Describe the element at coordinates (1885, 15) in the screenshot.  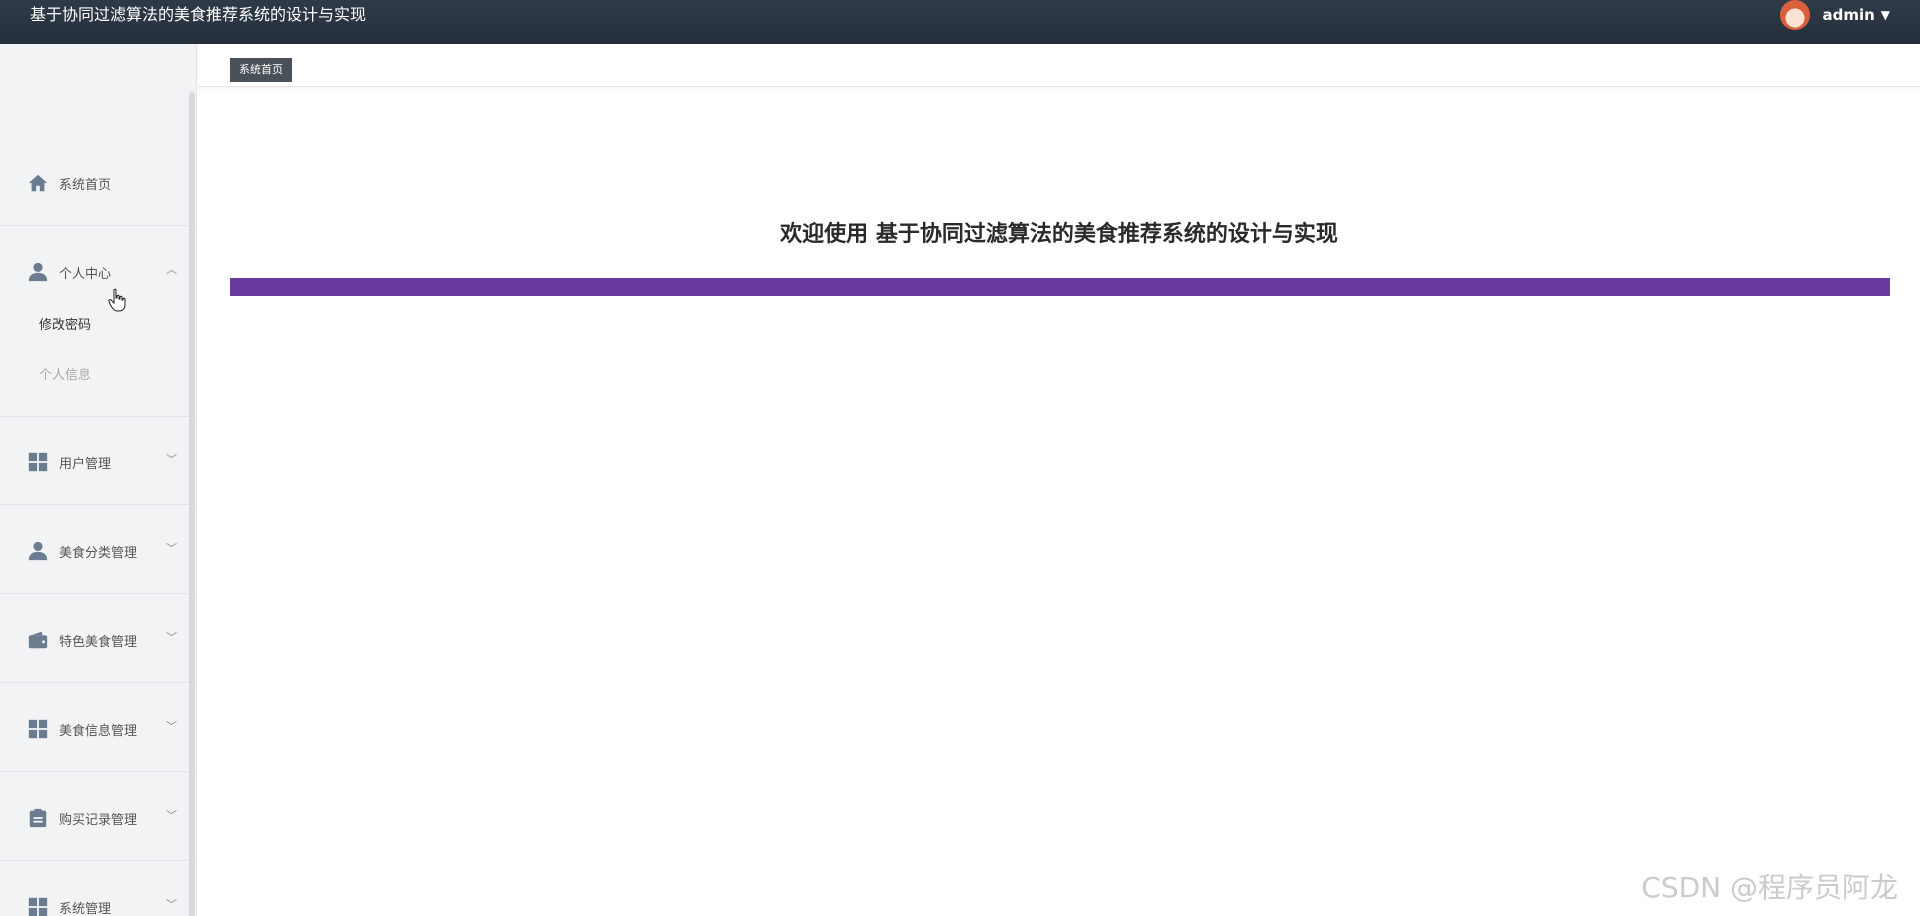
I see `caret-down-icon: ▼` at that location.